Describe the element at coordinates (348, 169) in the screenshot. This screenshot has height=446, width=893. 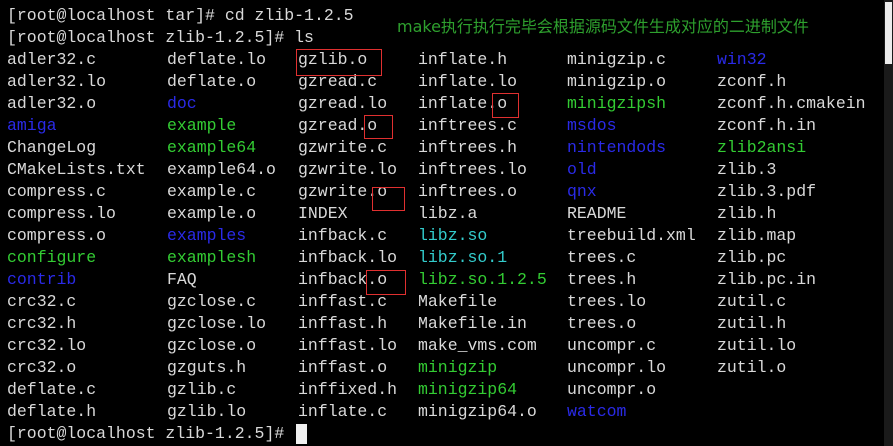
I see `file-entry: gzwrite.lo` at that location.